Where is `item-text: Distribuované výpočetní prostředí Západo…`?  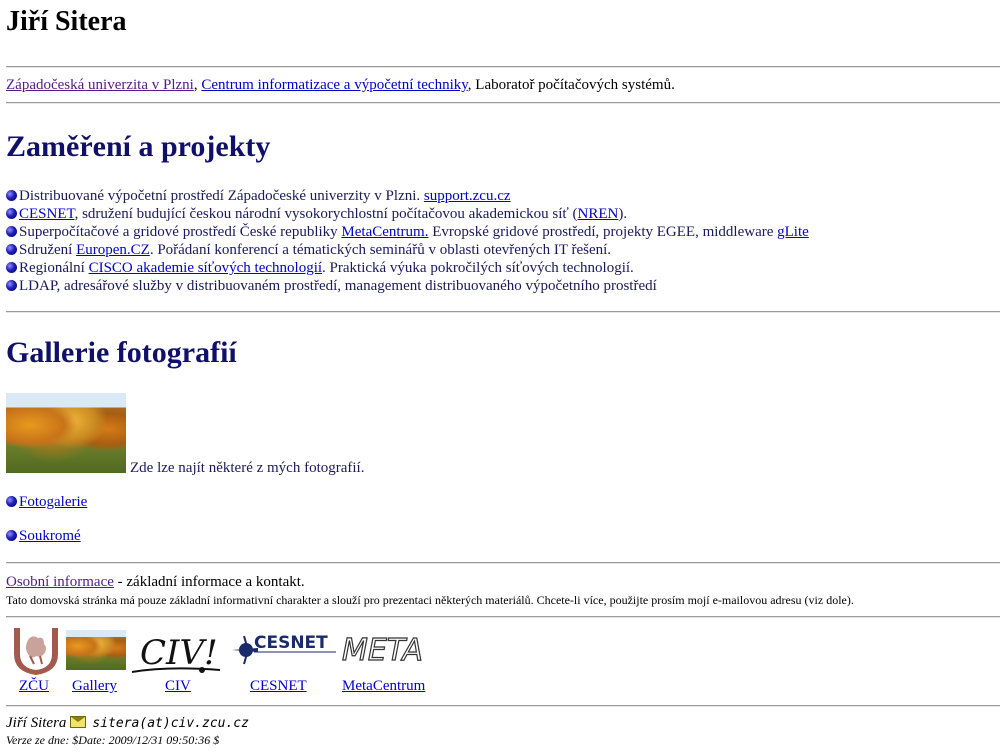 item-text: Distribuované výpočetní prostředí Západo… is located at coordinates (221, 196).